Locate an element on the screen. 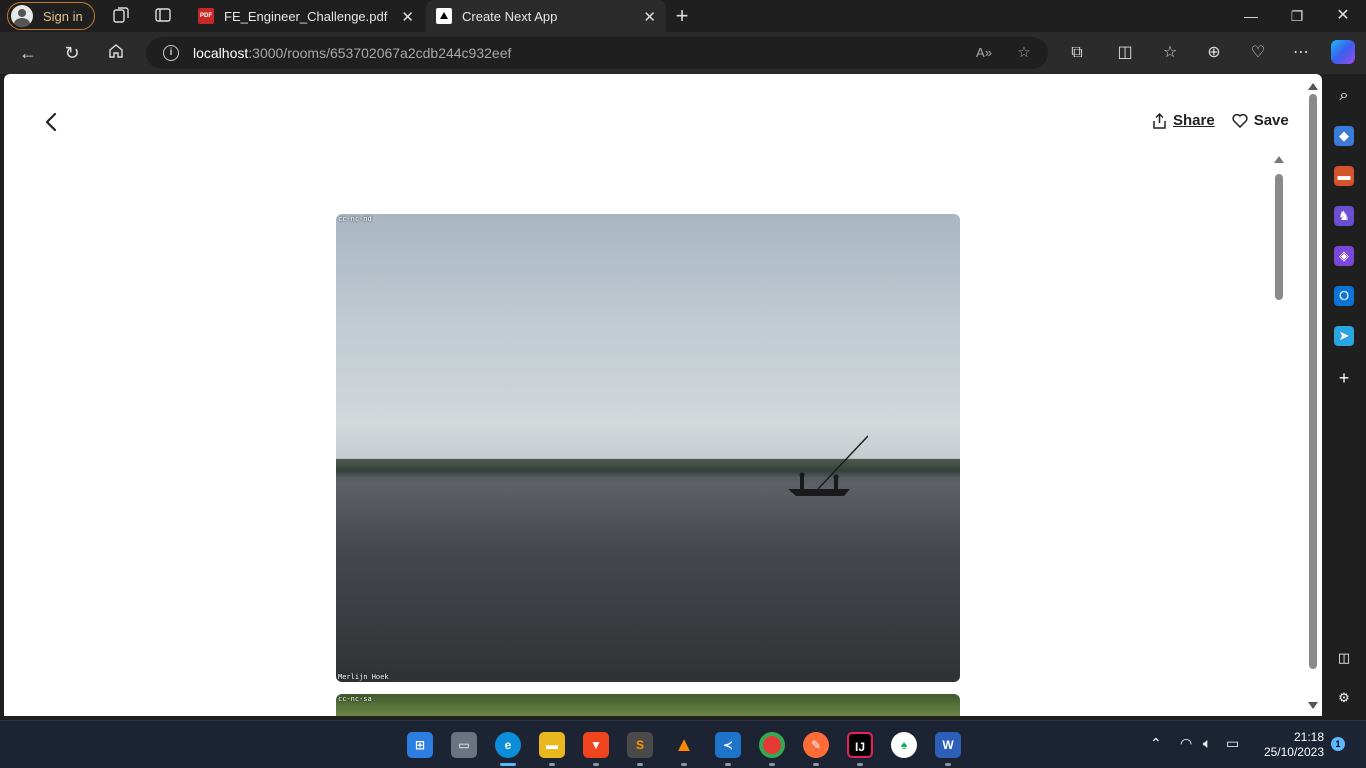 The height and width of the screenshot is (768, 1366). save-button: Save is located at coordinates (1260, 120).